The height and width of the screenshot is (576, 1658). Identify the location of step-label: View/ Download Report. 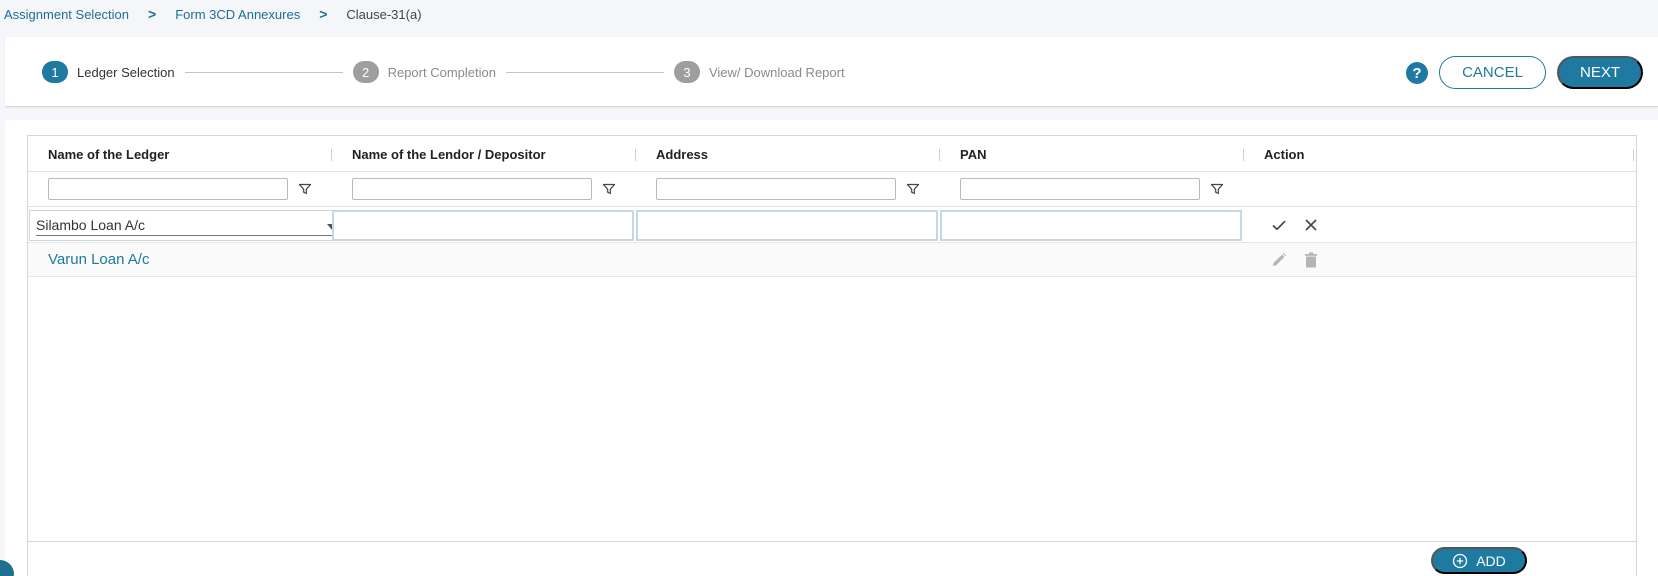
(776, 72).